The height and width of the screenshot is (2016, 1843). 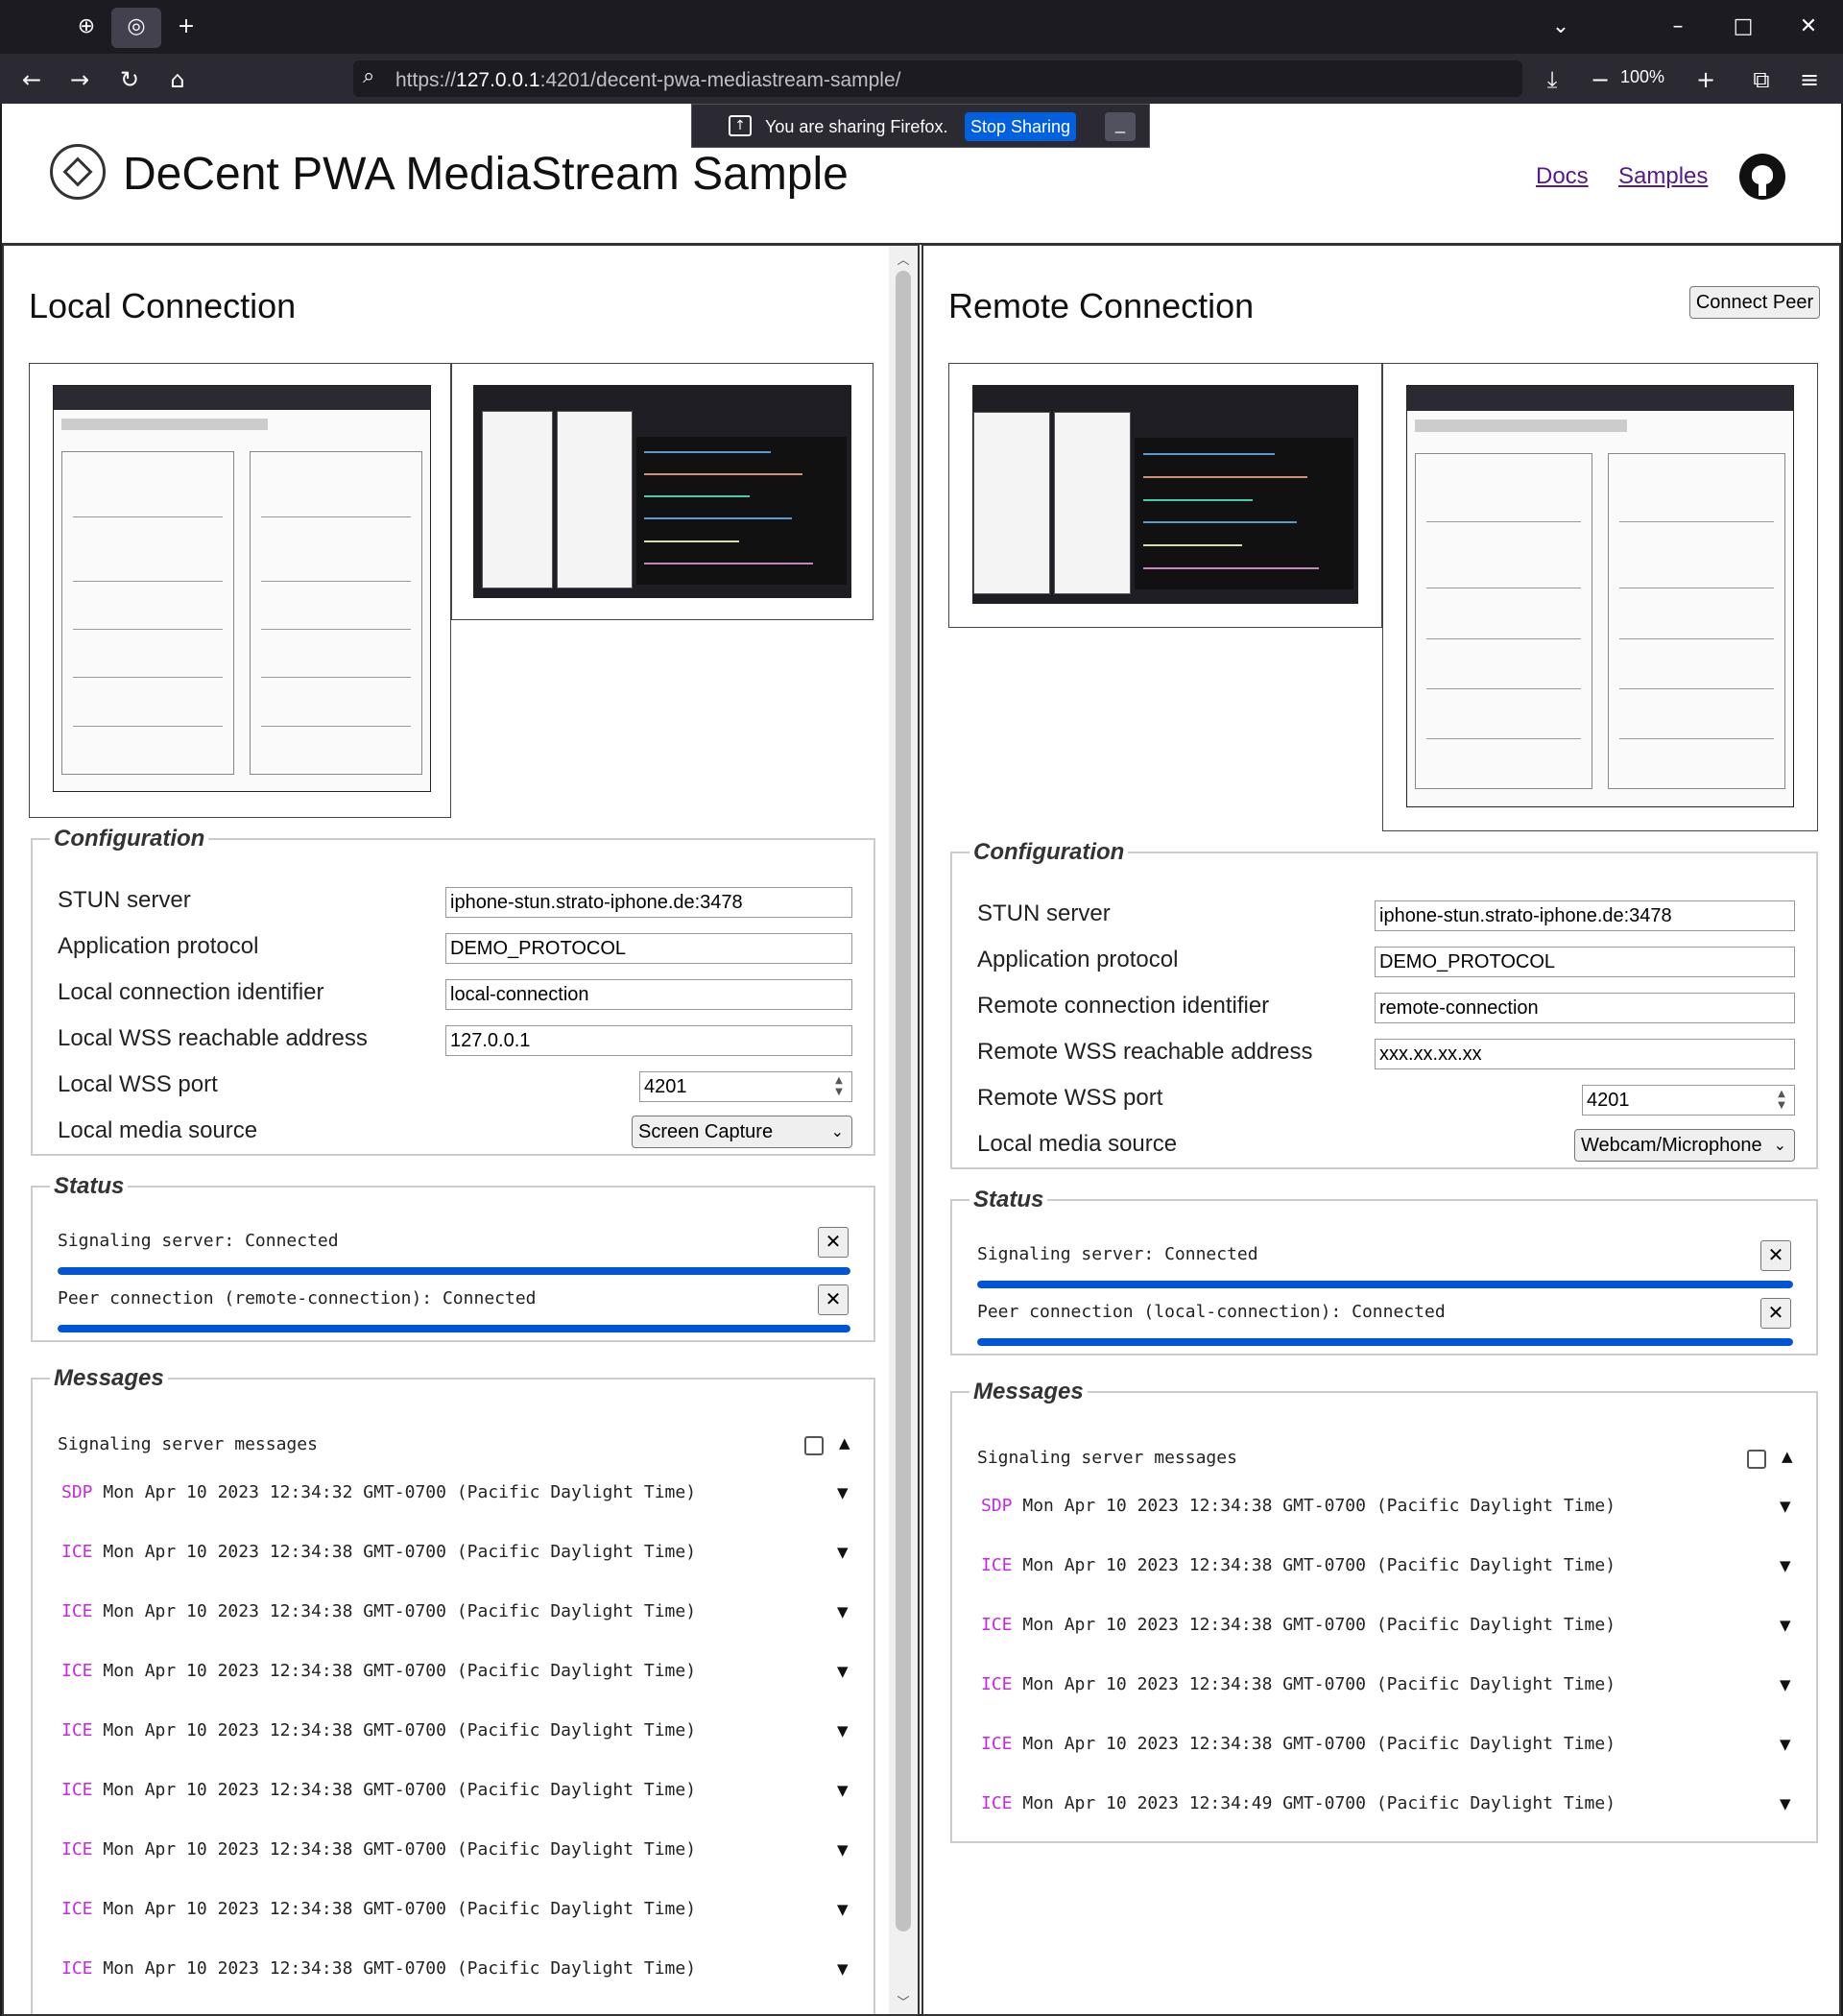 What do you see at coordinates (903, 2001) in the screenshot?
I see `scroll-down-icon: ﹀` at bounding box center [903, 2001].